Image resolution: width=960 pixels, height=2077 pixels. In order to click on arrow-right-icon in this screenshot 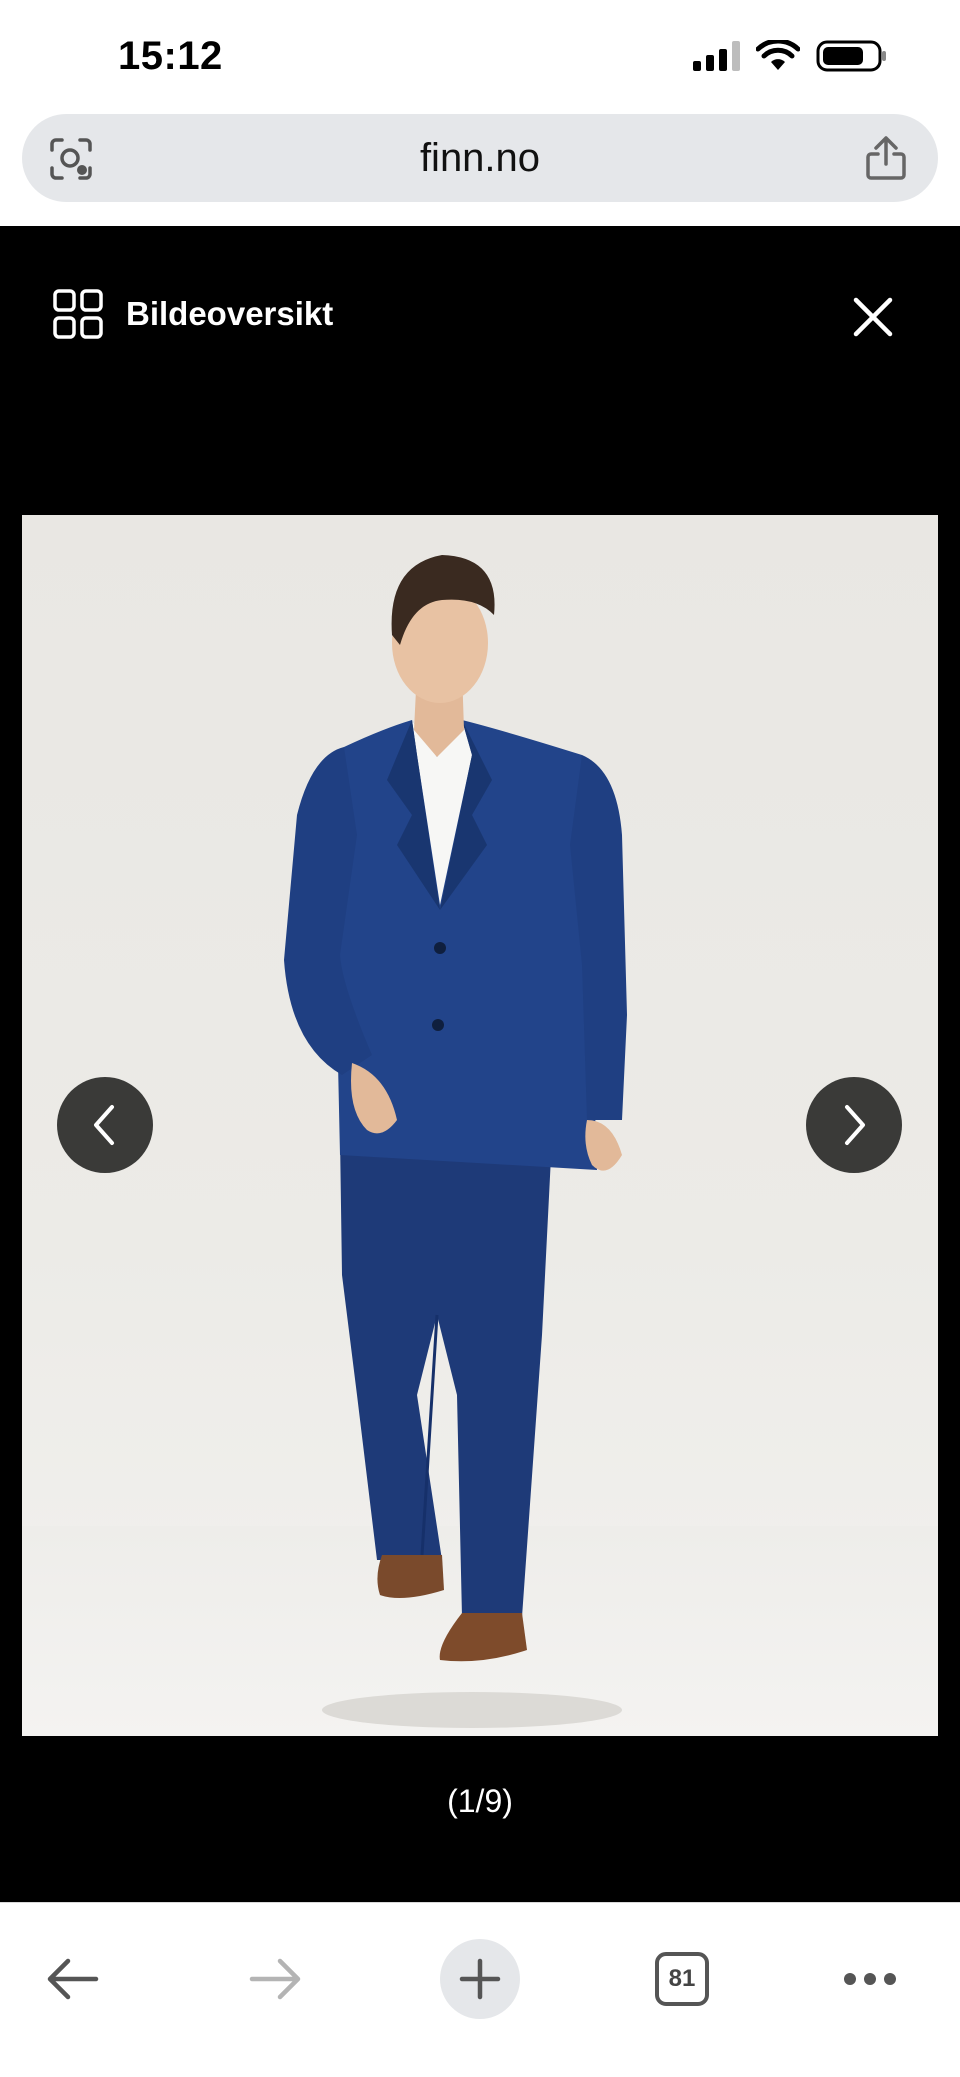, I will do `click(275, 1979)`.